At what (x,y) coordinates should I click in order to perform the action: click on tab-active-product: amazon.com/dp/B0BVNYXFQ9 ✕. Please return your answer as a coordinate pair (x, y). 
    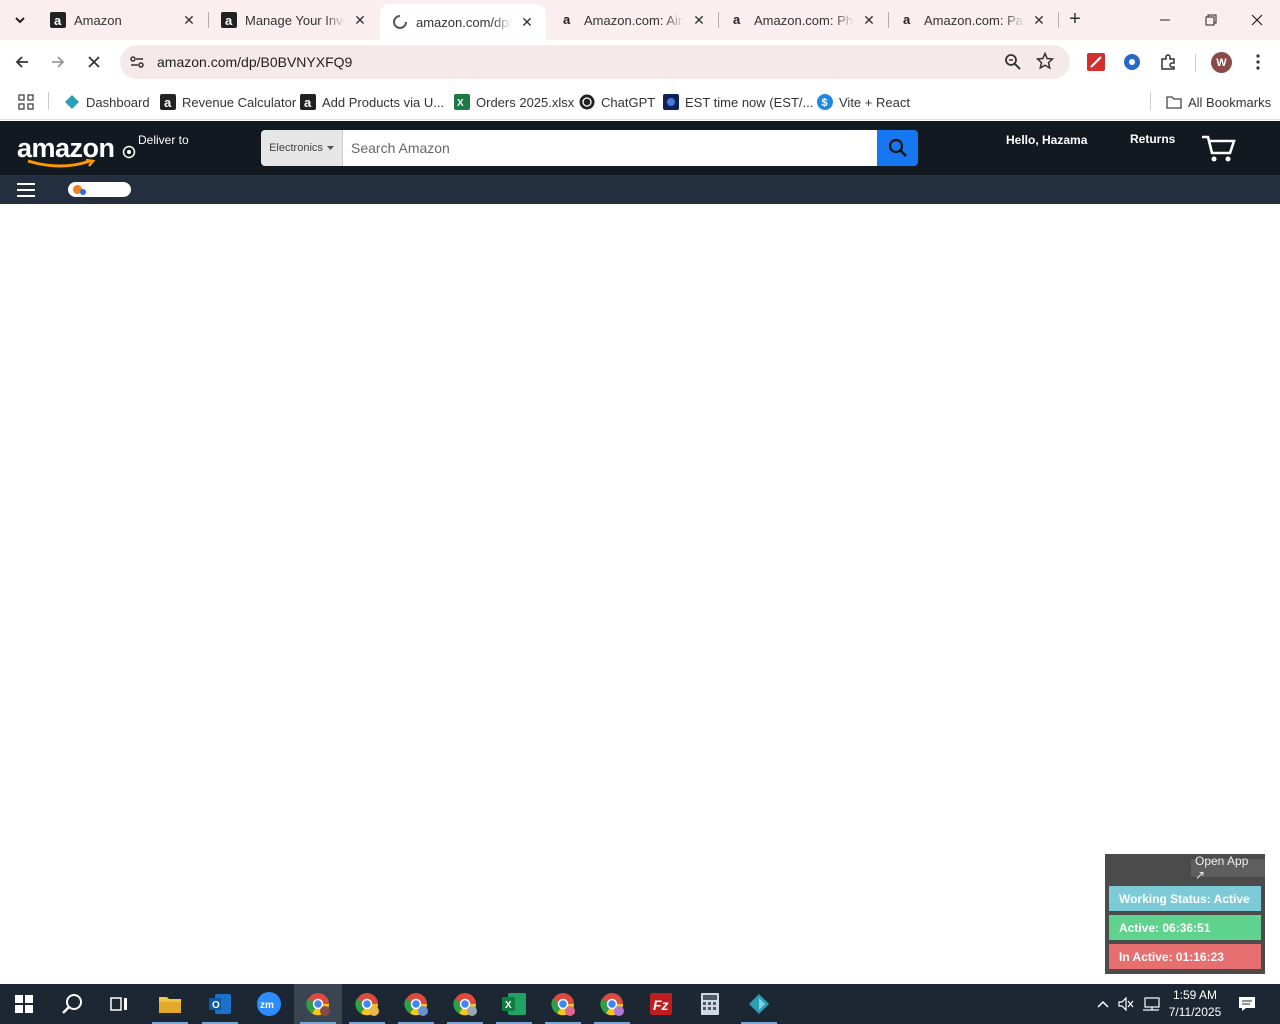
    Looking at the image, I should click on (463, 22).